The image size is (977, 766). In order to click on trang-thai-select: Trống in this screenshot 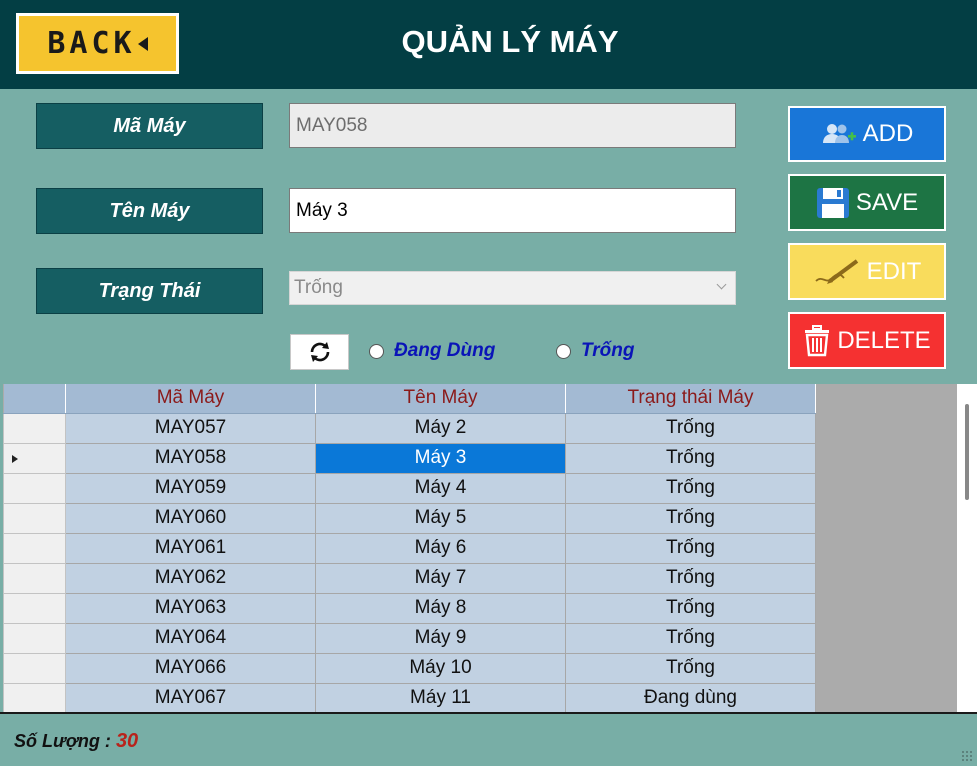, I will do `click(512, 288)`.